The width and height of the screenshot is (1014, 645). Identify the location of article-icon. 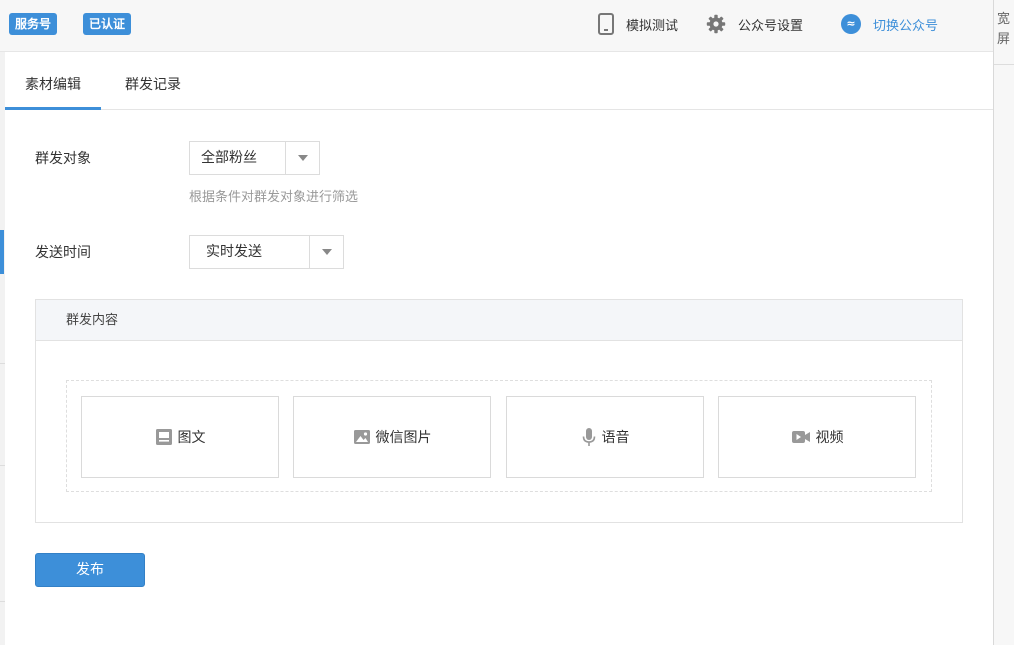
(164, 437).